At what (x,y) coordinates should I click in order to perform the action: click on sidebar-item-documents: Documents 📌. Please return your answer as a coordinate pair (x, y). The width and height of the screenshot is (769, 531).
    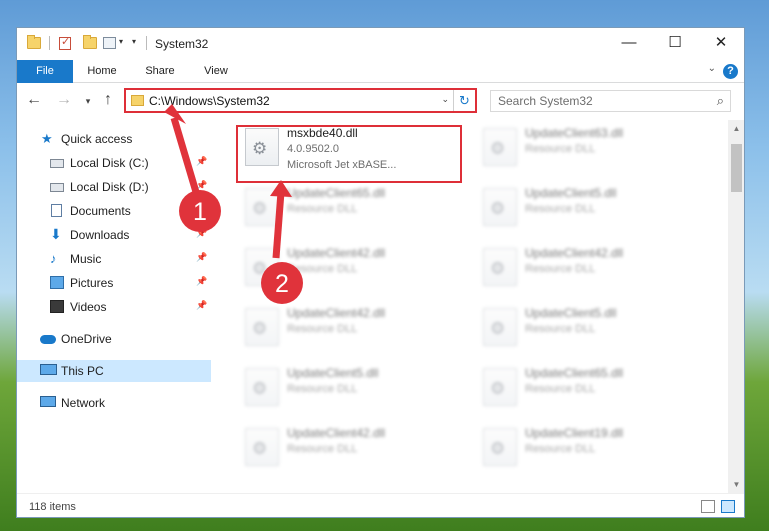
    Looking at the image, I should click on (114, 211).